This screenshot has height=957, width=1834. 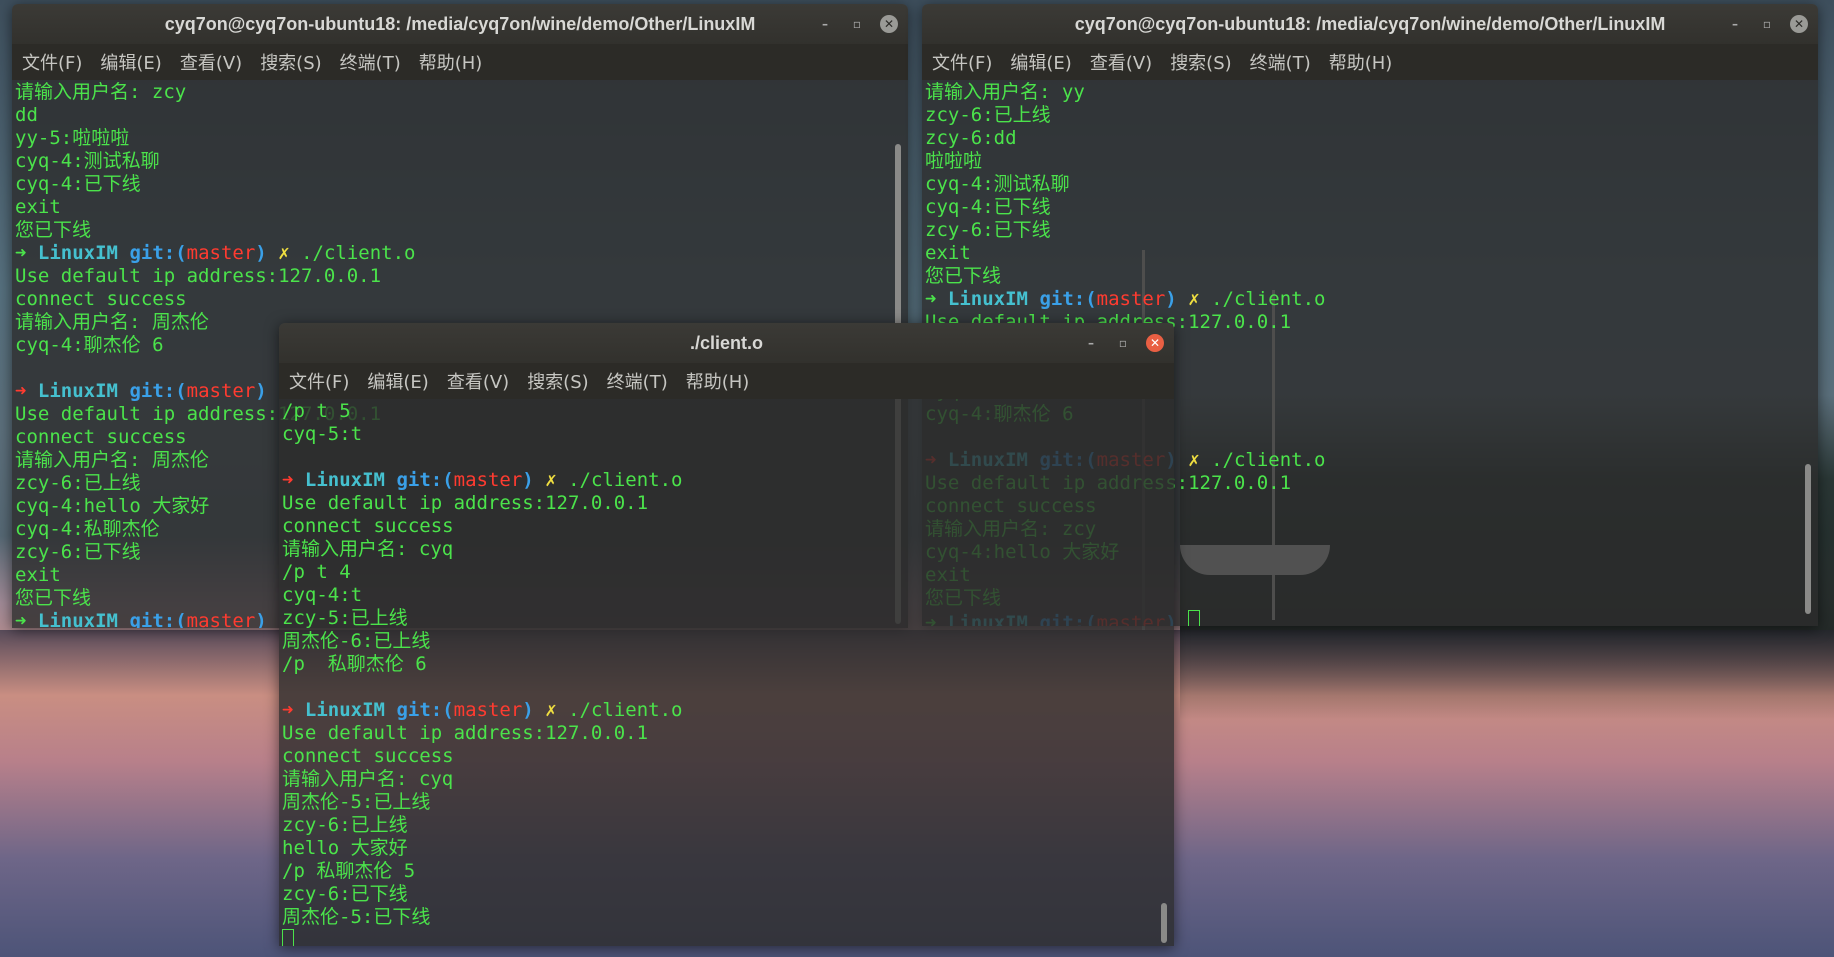 What do you see at coordinates (721, 848) in the screenshot?
I see `output-line: hello 大家好` at bounding box center [721, 848].